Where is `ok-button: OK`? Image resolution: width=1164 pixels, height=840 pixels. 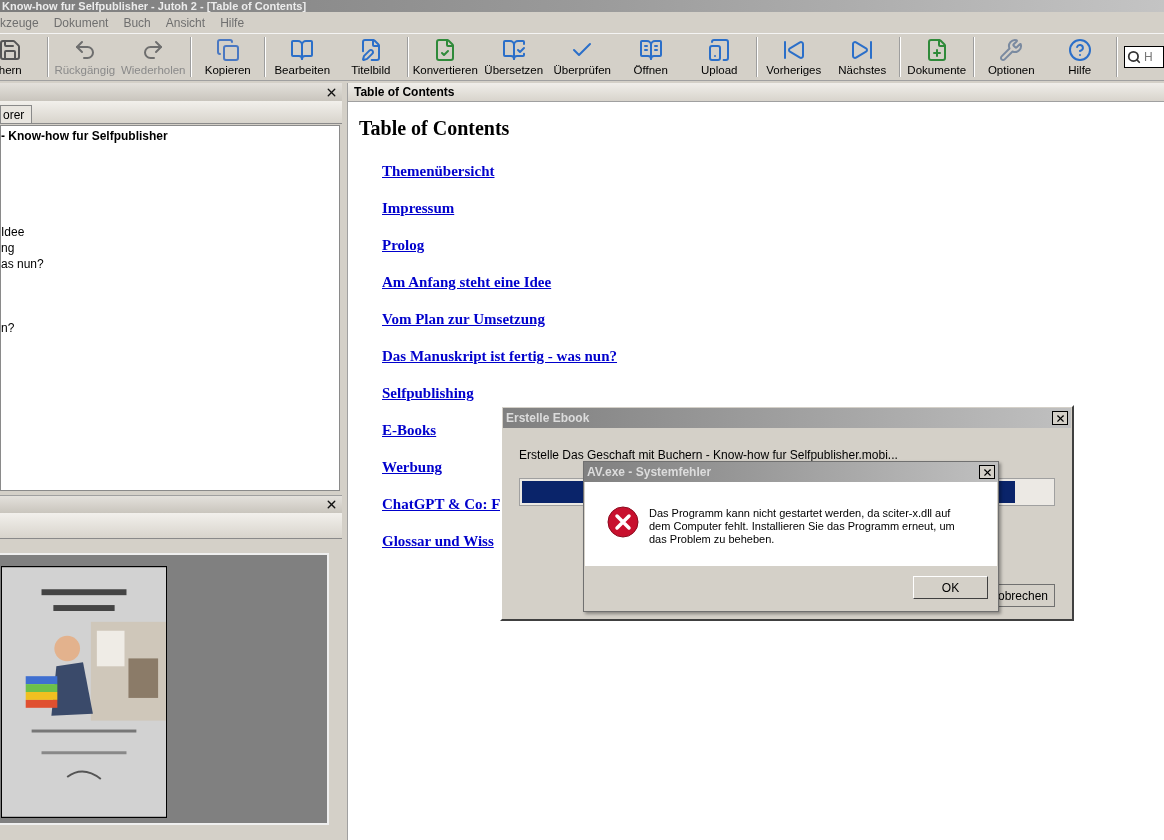
ok-button: OK is located at coordinates (950, 587).